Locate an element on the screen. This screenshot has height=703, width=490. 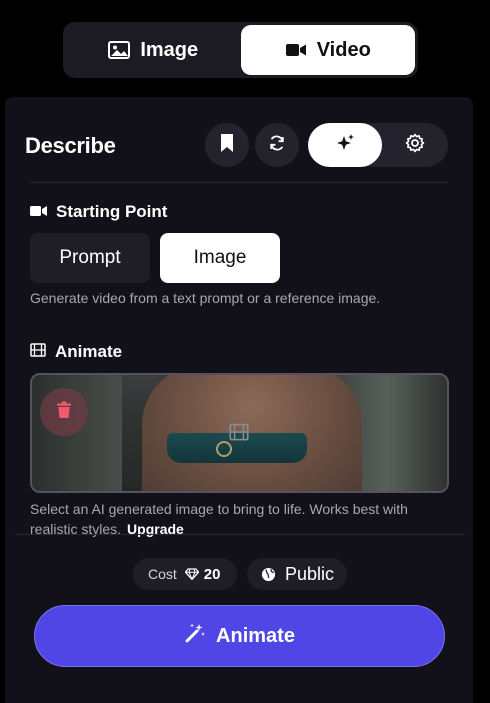
cost-label: Cost is located at coordinates (162, 574).